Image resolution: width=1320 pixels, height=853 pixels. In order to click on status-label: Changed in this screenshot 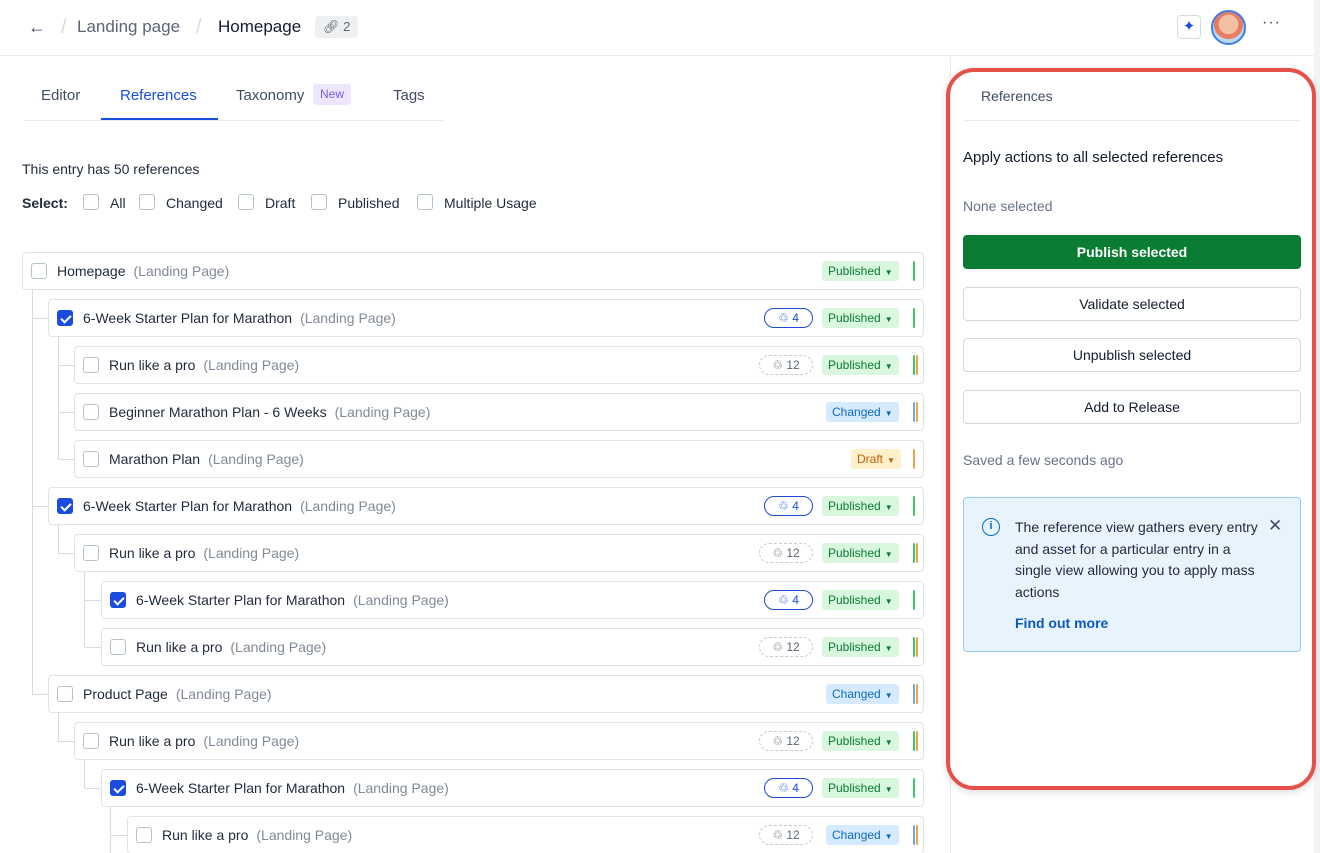, I will do `click(856, 835)`.